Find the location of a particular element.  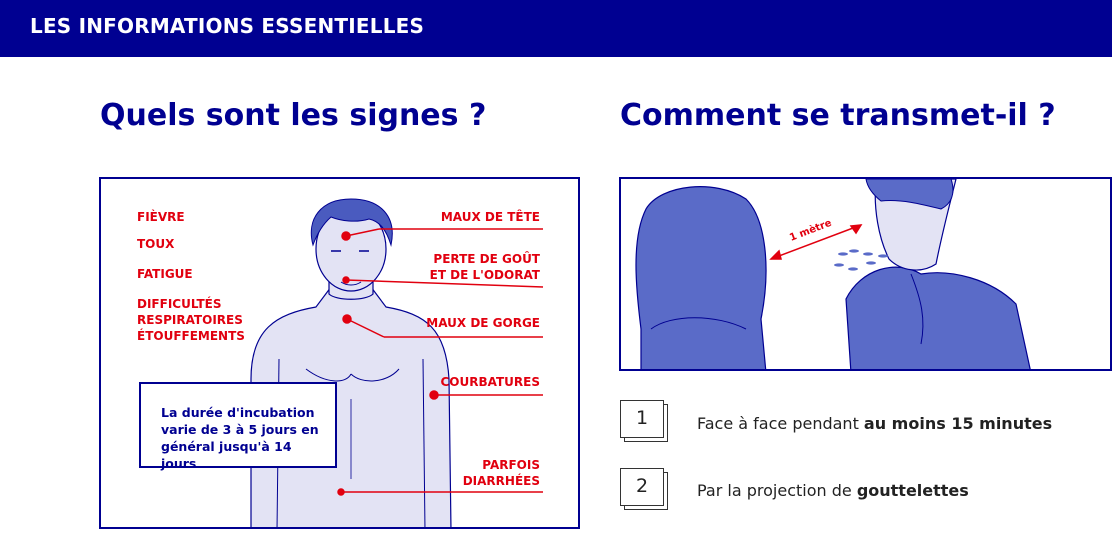

symptom-headache: MAUX DE TÊTE is located at coordinates (490, 217).